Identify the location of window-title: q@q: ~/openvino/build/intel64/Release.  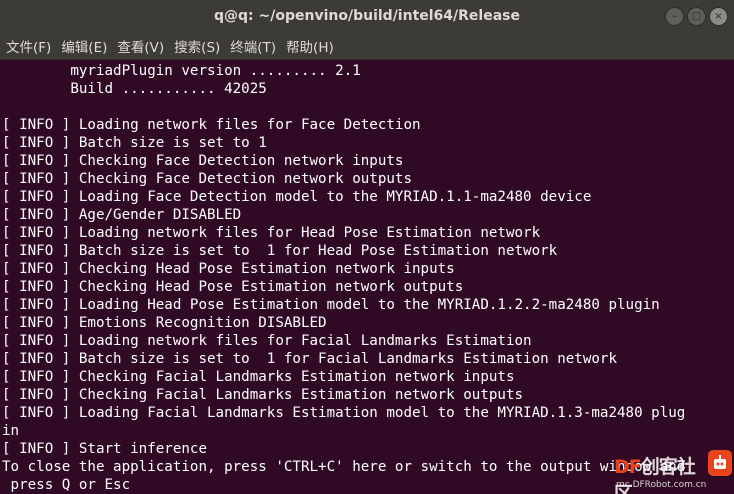
(367, 16).